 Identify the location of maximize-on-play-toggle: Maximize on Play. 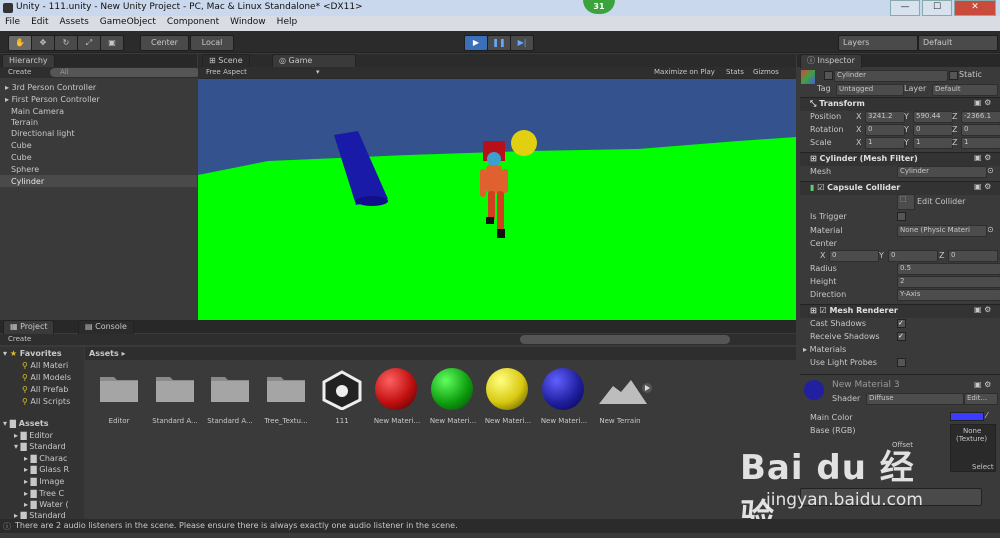
(684, 72).